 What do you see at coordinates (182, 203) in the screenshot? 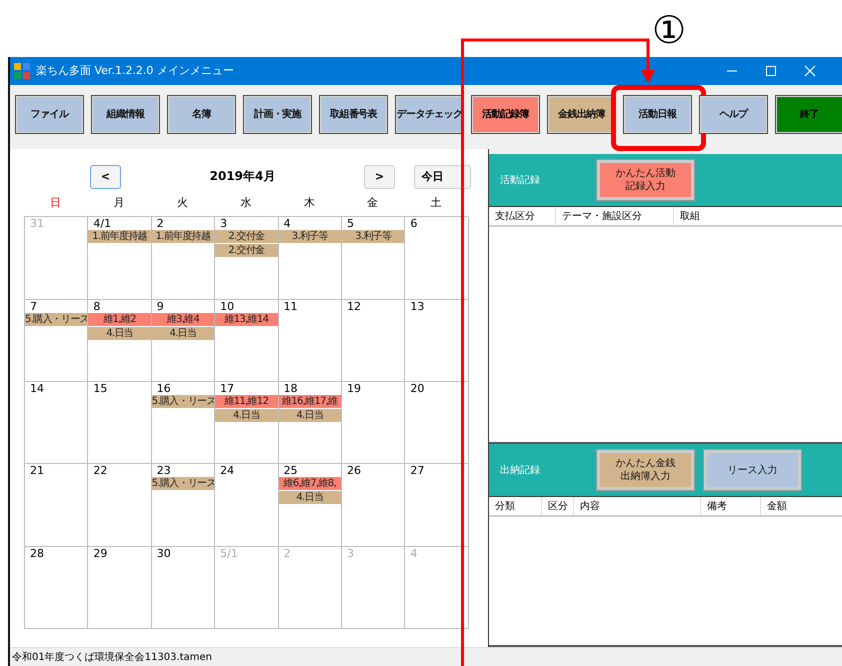
I see `weekday-label: 火` at bounding box center [182, 203].